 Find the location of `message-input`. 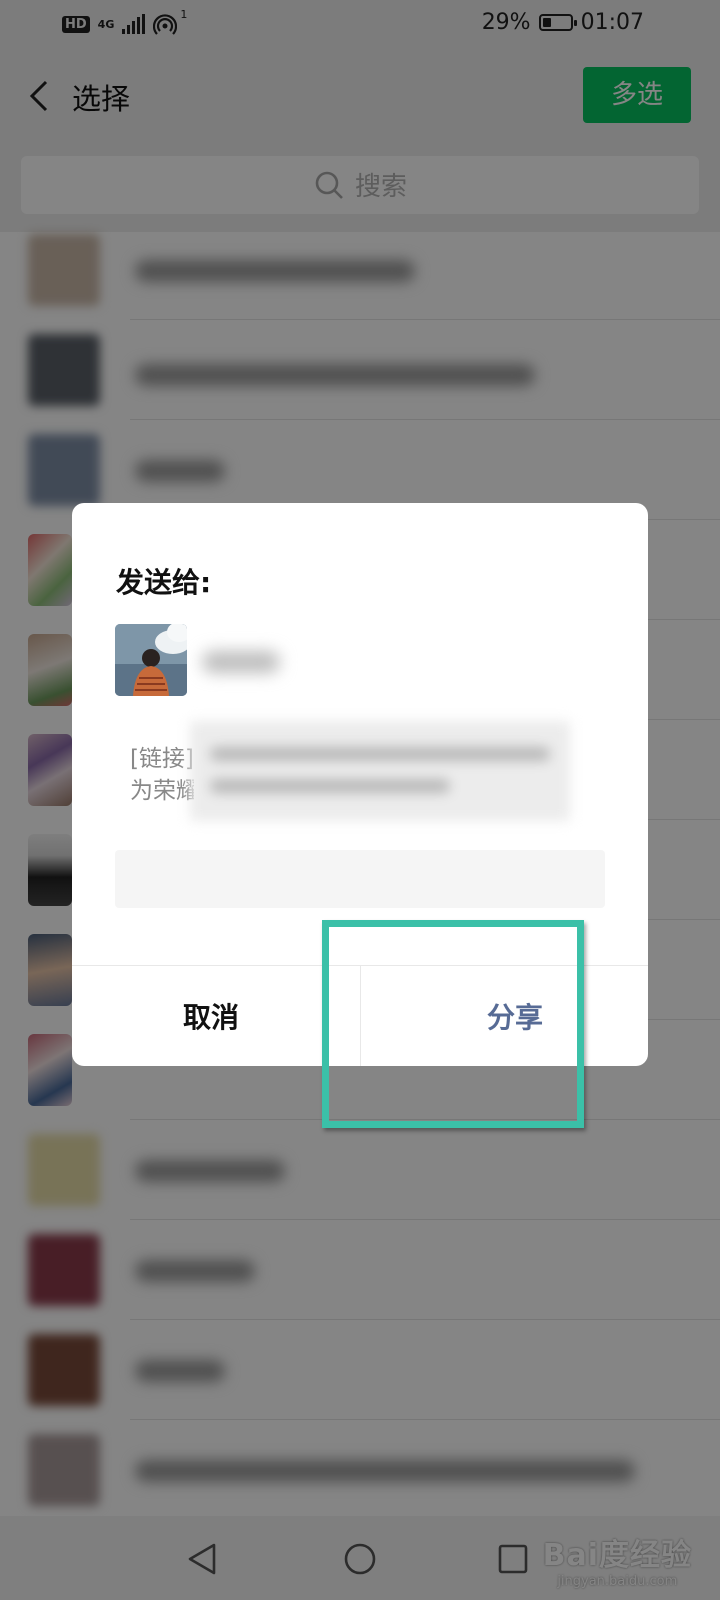

message-input is located at coordinates (360, 879).